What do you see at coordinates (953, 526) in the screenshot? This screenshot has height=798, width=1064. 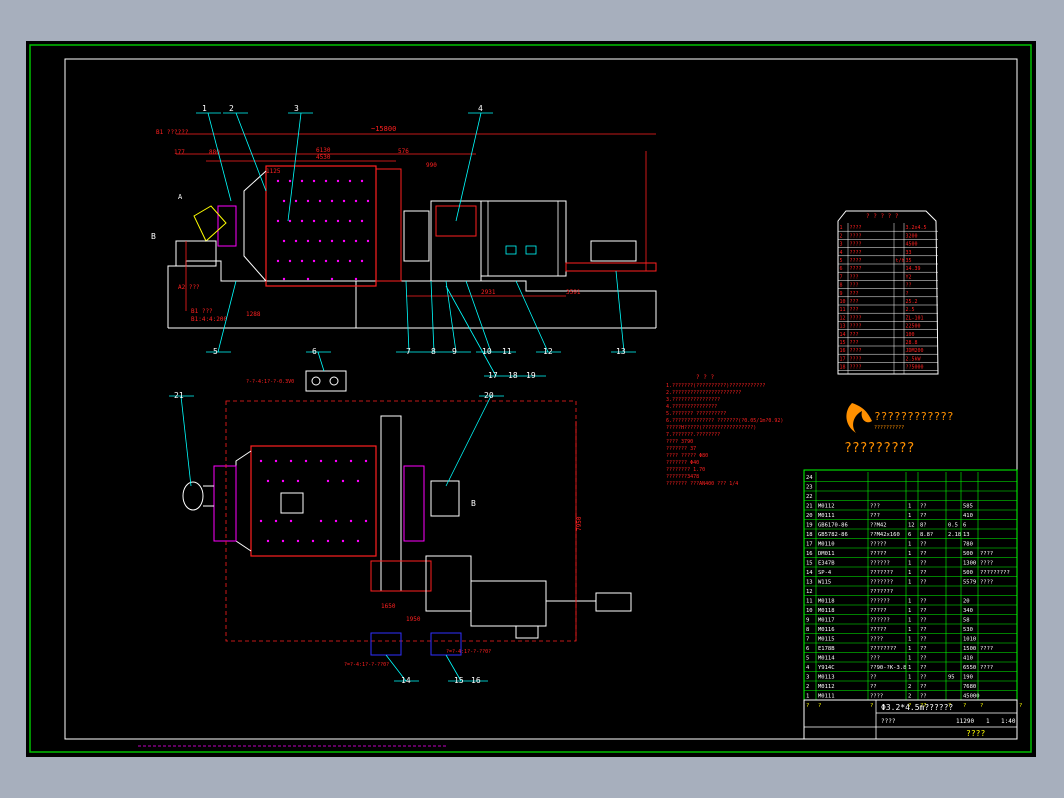 I see `bom-cell: 0.5` at bounding box center [953, 526].